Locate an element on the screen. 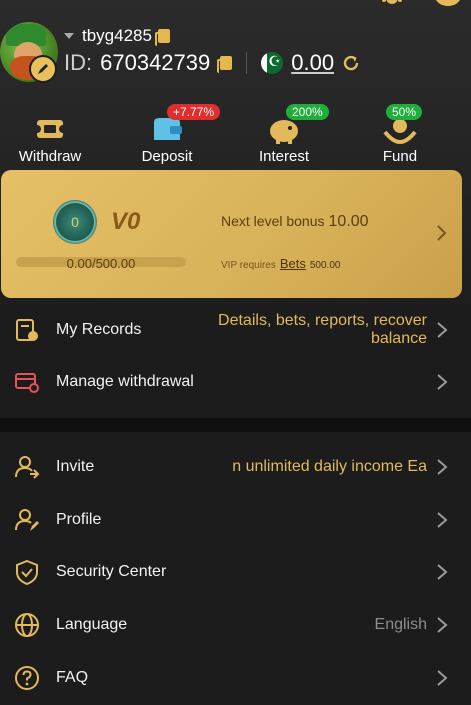 The height and width of the screenshot is (705, 471). invite-label: Invite is located at coordinates (75, 466).